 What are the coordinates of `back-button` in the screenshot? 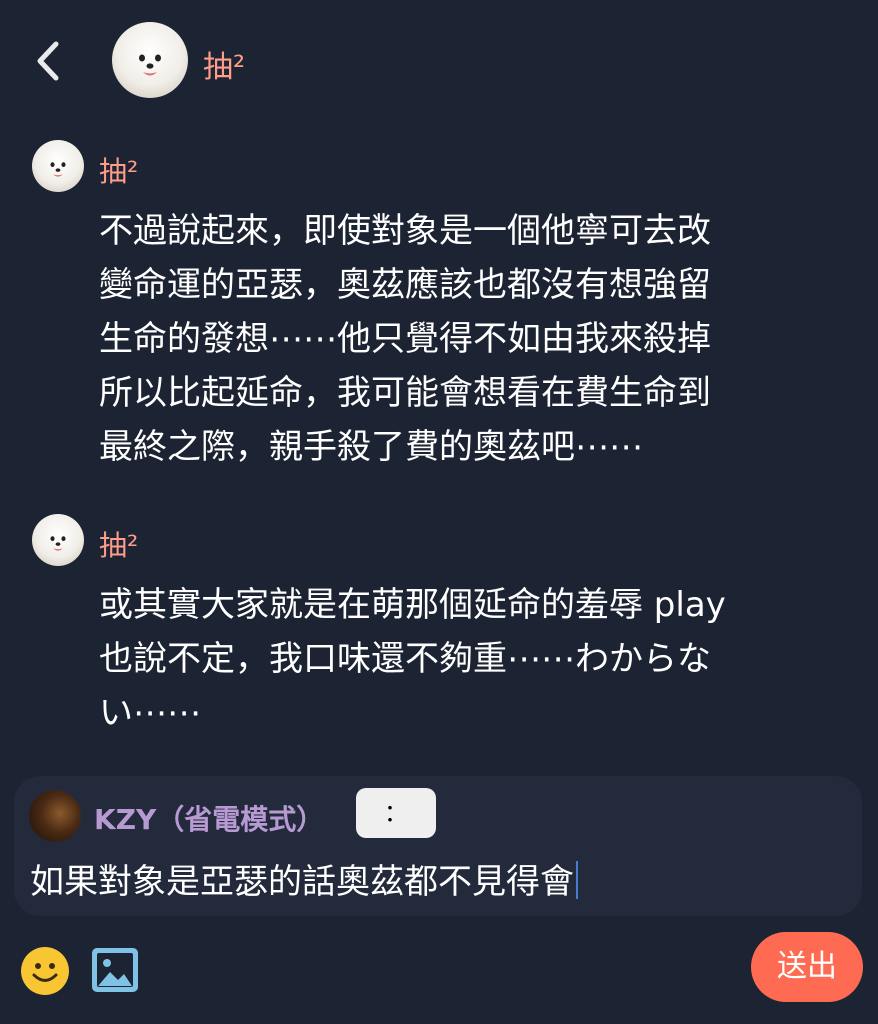 It's located at (50, 61).